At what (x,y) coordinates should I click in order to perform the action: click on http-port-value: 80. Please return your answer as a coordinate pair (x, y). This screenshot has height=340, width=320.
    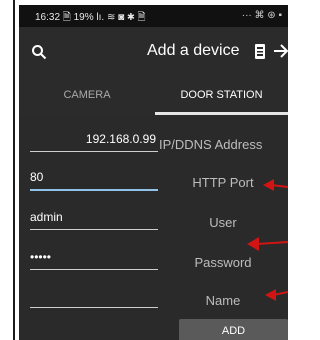
    Looking at the image, I should click on (37, 177).